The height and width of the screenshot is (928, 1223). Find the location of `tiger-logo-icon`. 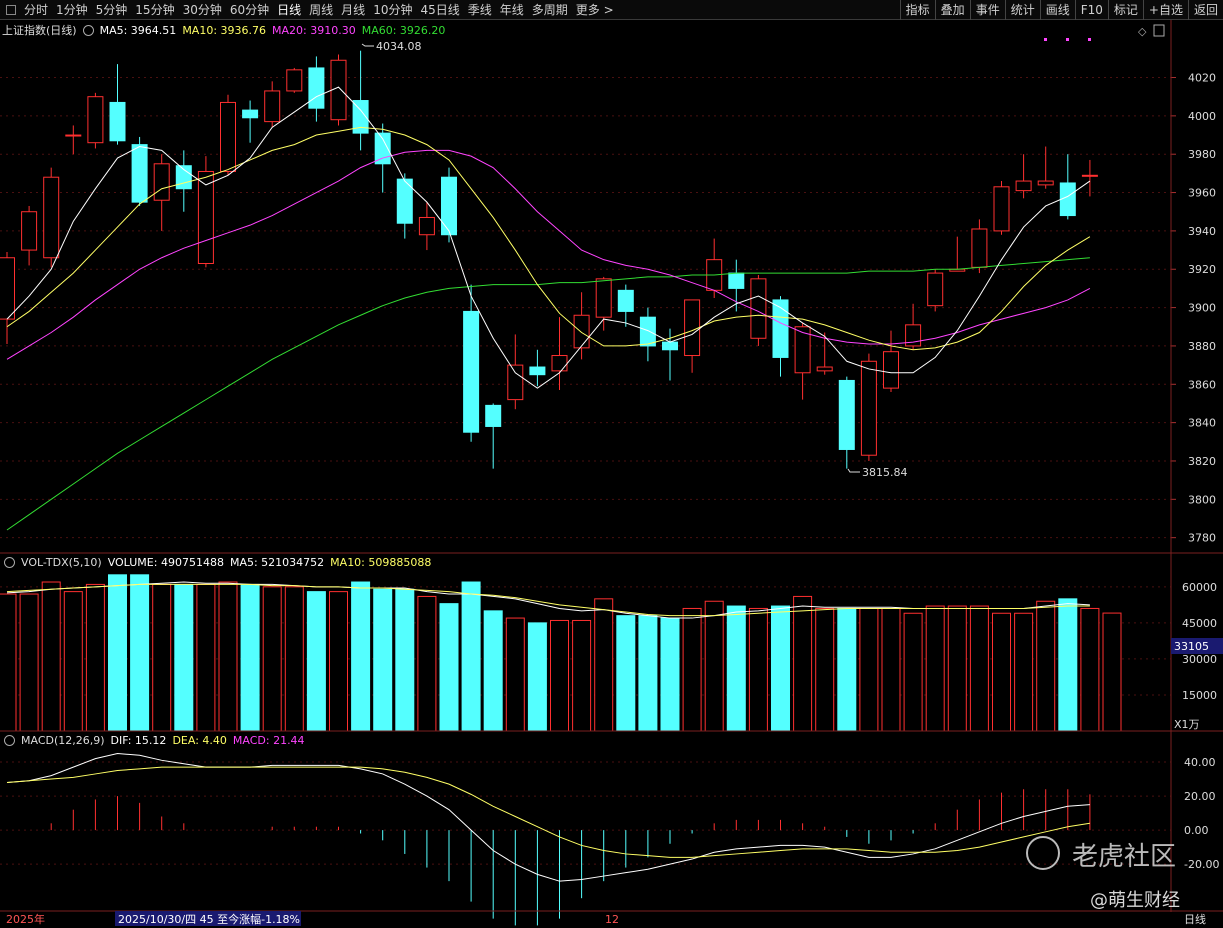

tiger-logo-icon is located at coordinates (1043, 853).